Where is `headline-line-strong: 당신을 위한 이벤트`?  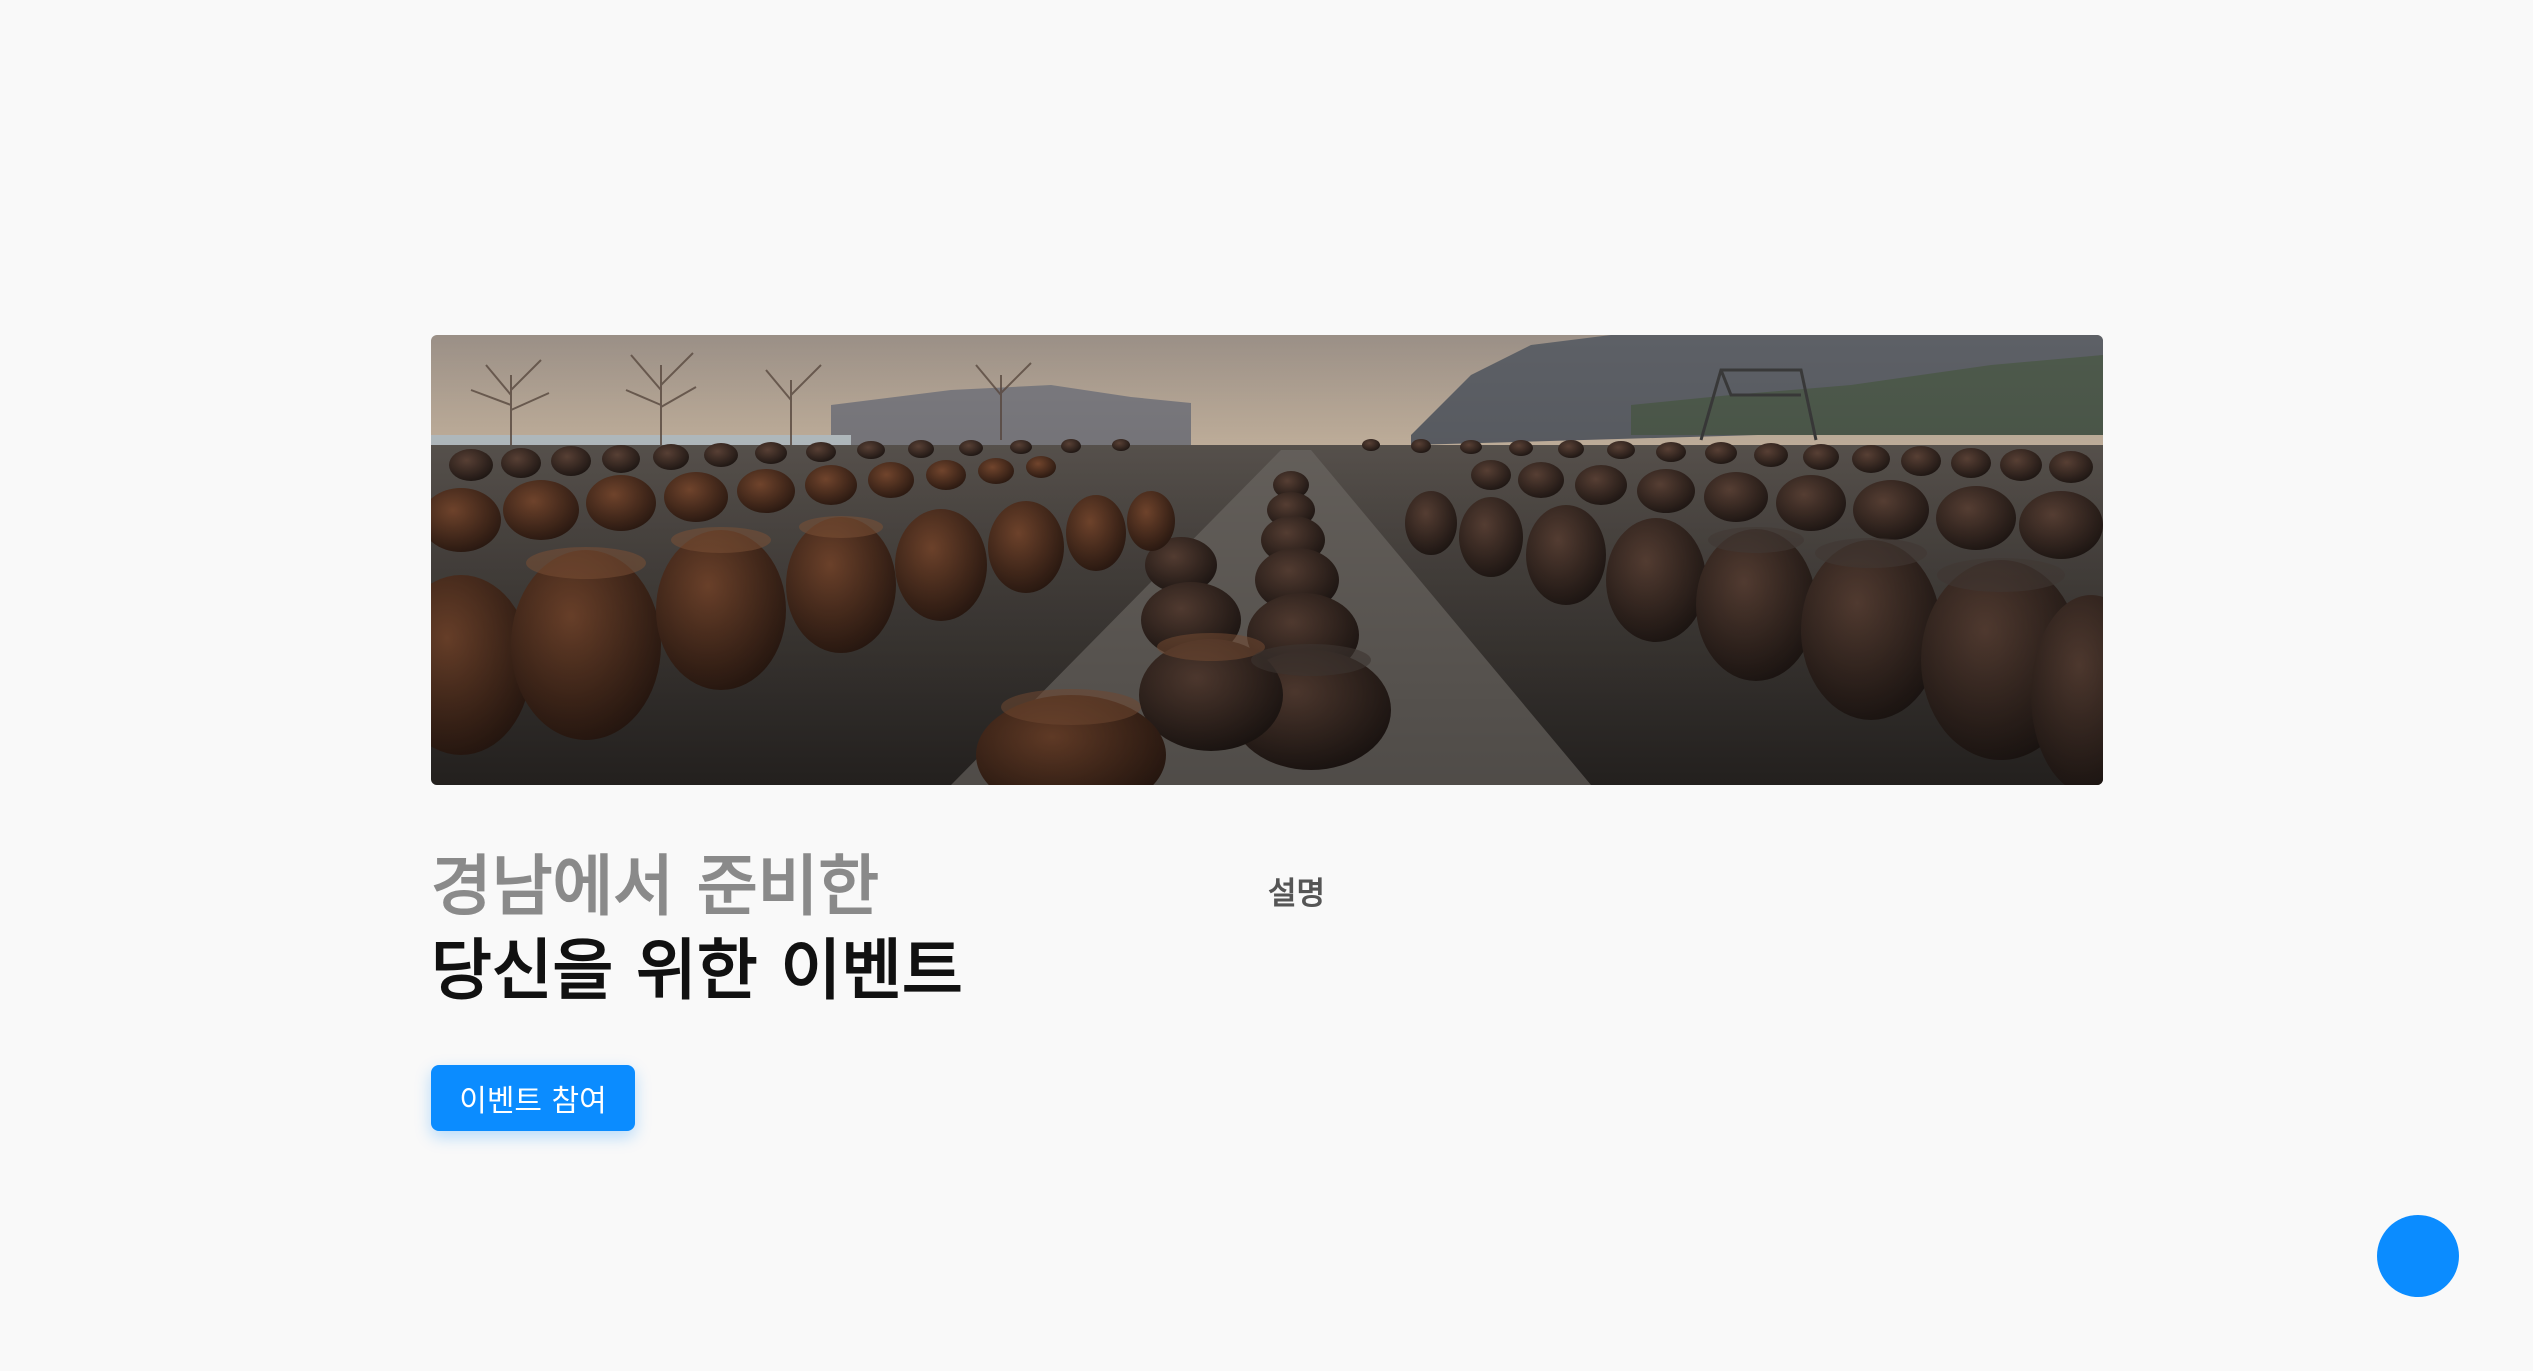
headline-line-strong: 당신을 위한 이벤트 is located at coordinates (697, 970).